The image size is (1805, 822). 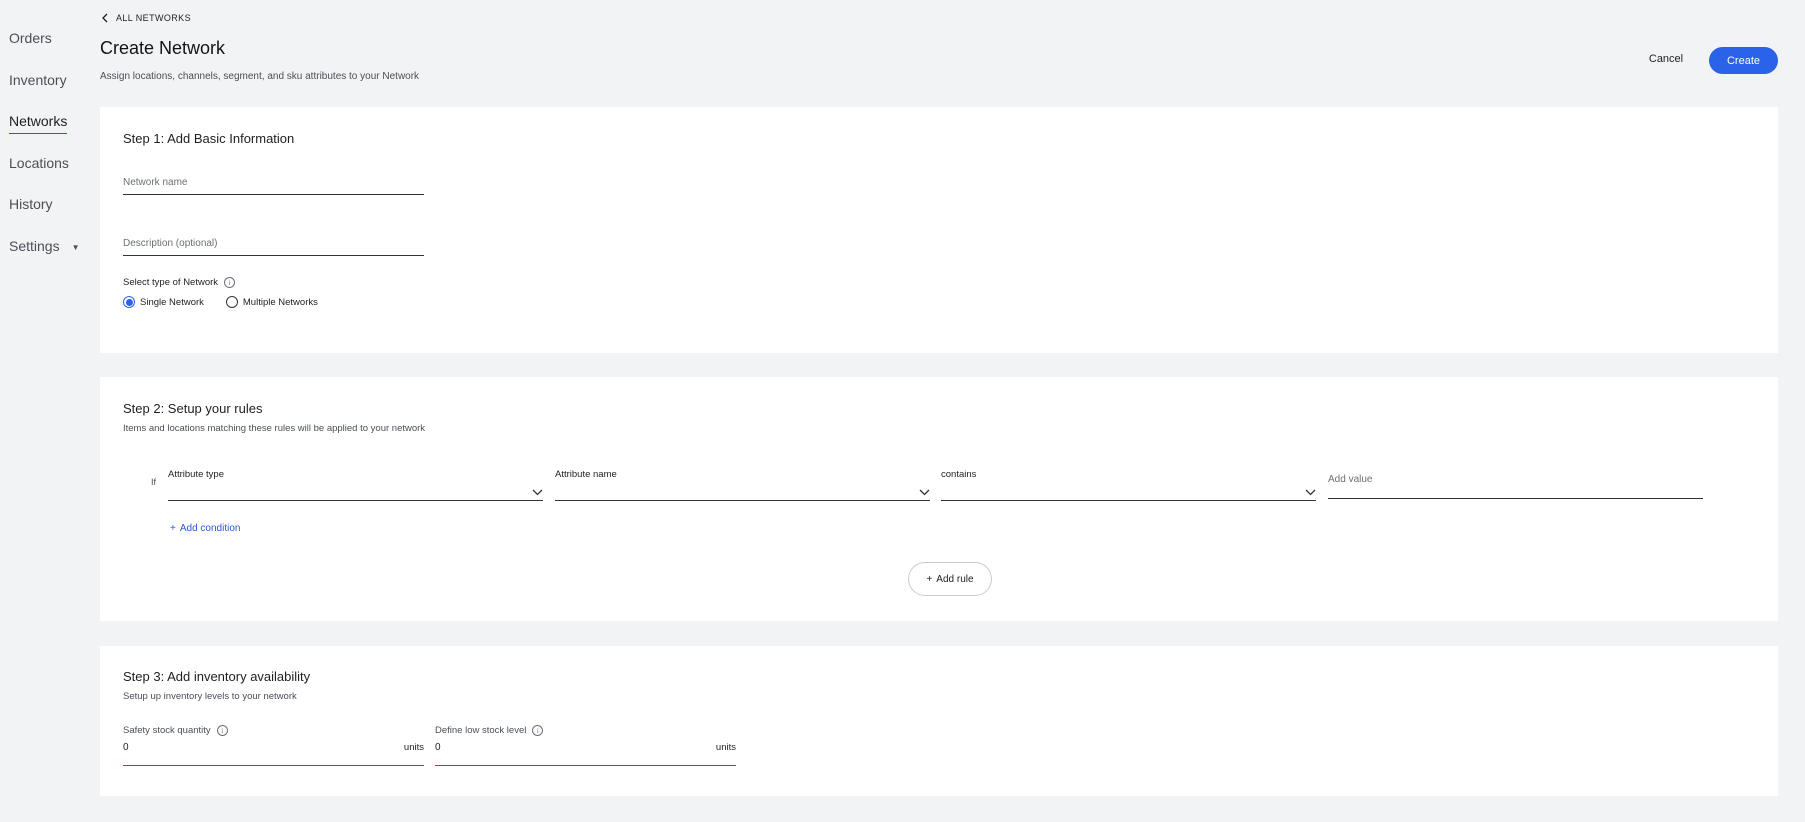 I want to click on network-type-radio-group: Single Network Multiple Networks, so click(x=220, y=302).